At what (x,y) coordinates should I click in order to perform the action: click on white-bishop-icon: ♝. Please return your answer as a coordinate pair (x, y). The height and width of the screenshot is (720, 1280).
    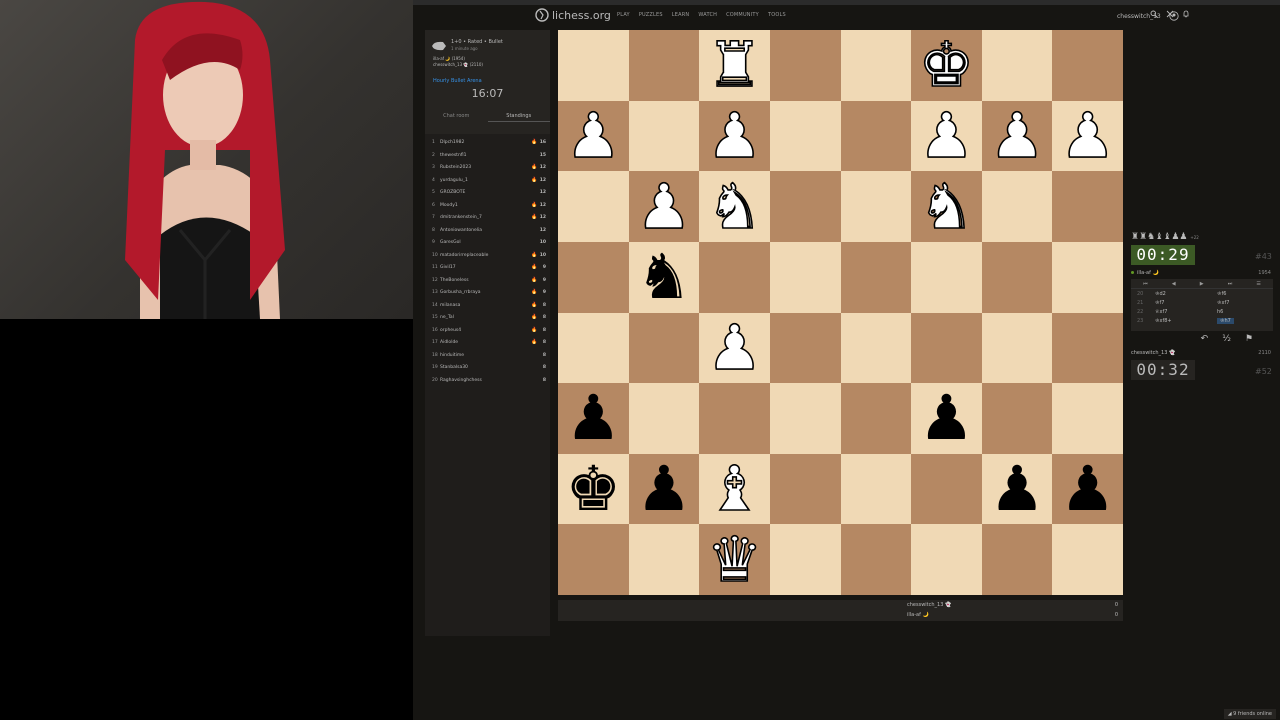
    Looking at the image, I should click on (734, 489).